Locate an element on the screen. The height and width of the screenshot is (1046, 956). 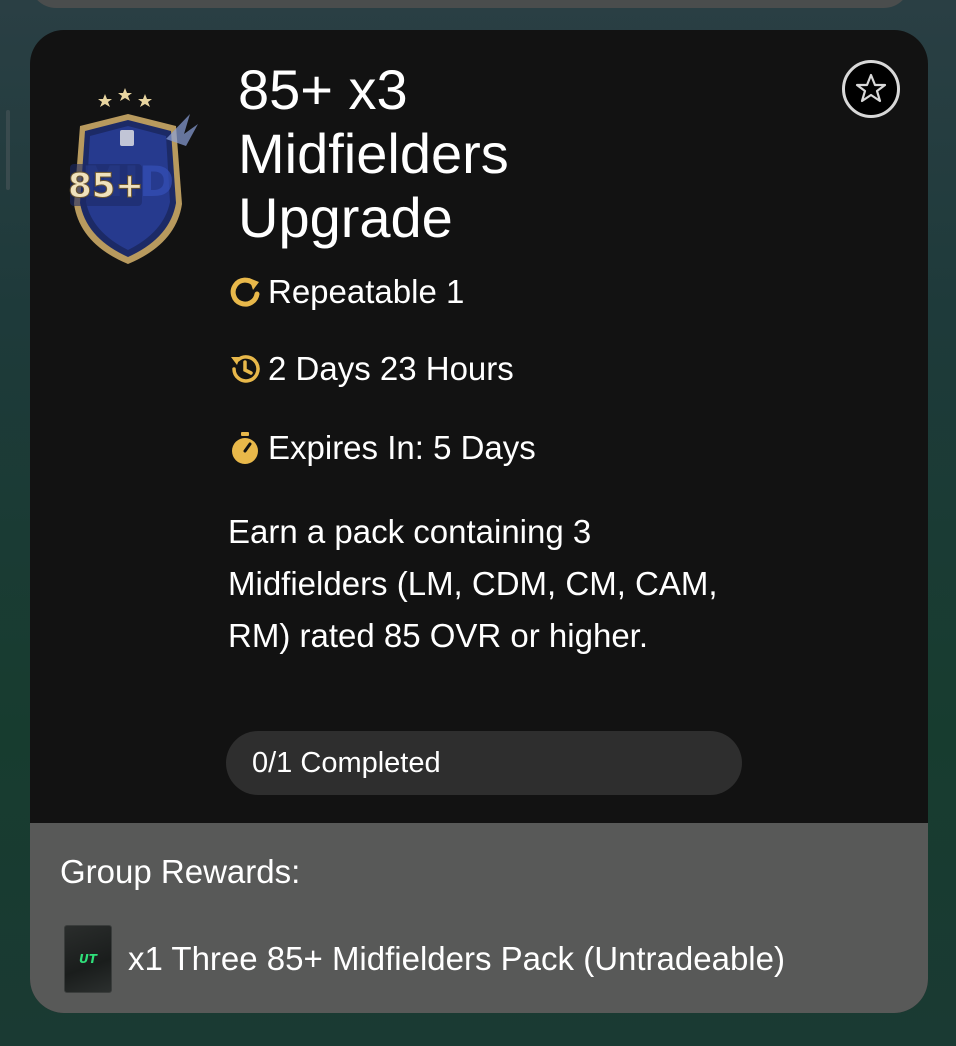
scroll-handle is located at coordinates (8, 150).